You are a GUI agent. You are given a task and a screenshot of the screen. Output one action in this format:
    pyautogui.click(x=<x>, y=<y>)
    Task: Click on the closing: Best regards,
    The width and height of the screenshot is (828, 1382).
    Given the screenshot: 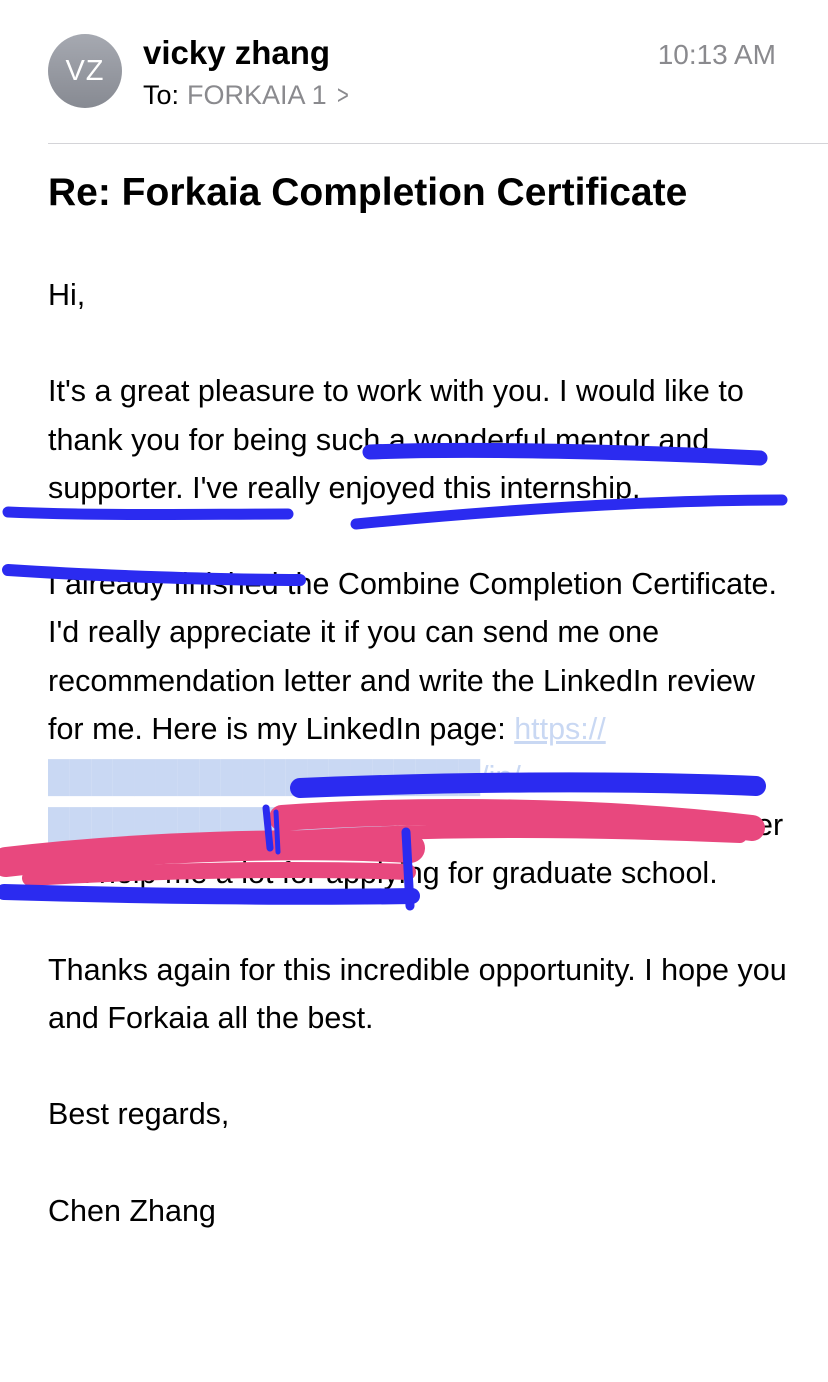 What is the action you would take?
    pyautogui.click(x=139, y=1114)
    